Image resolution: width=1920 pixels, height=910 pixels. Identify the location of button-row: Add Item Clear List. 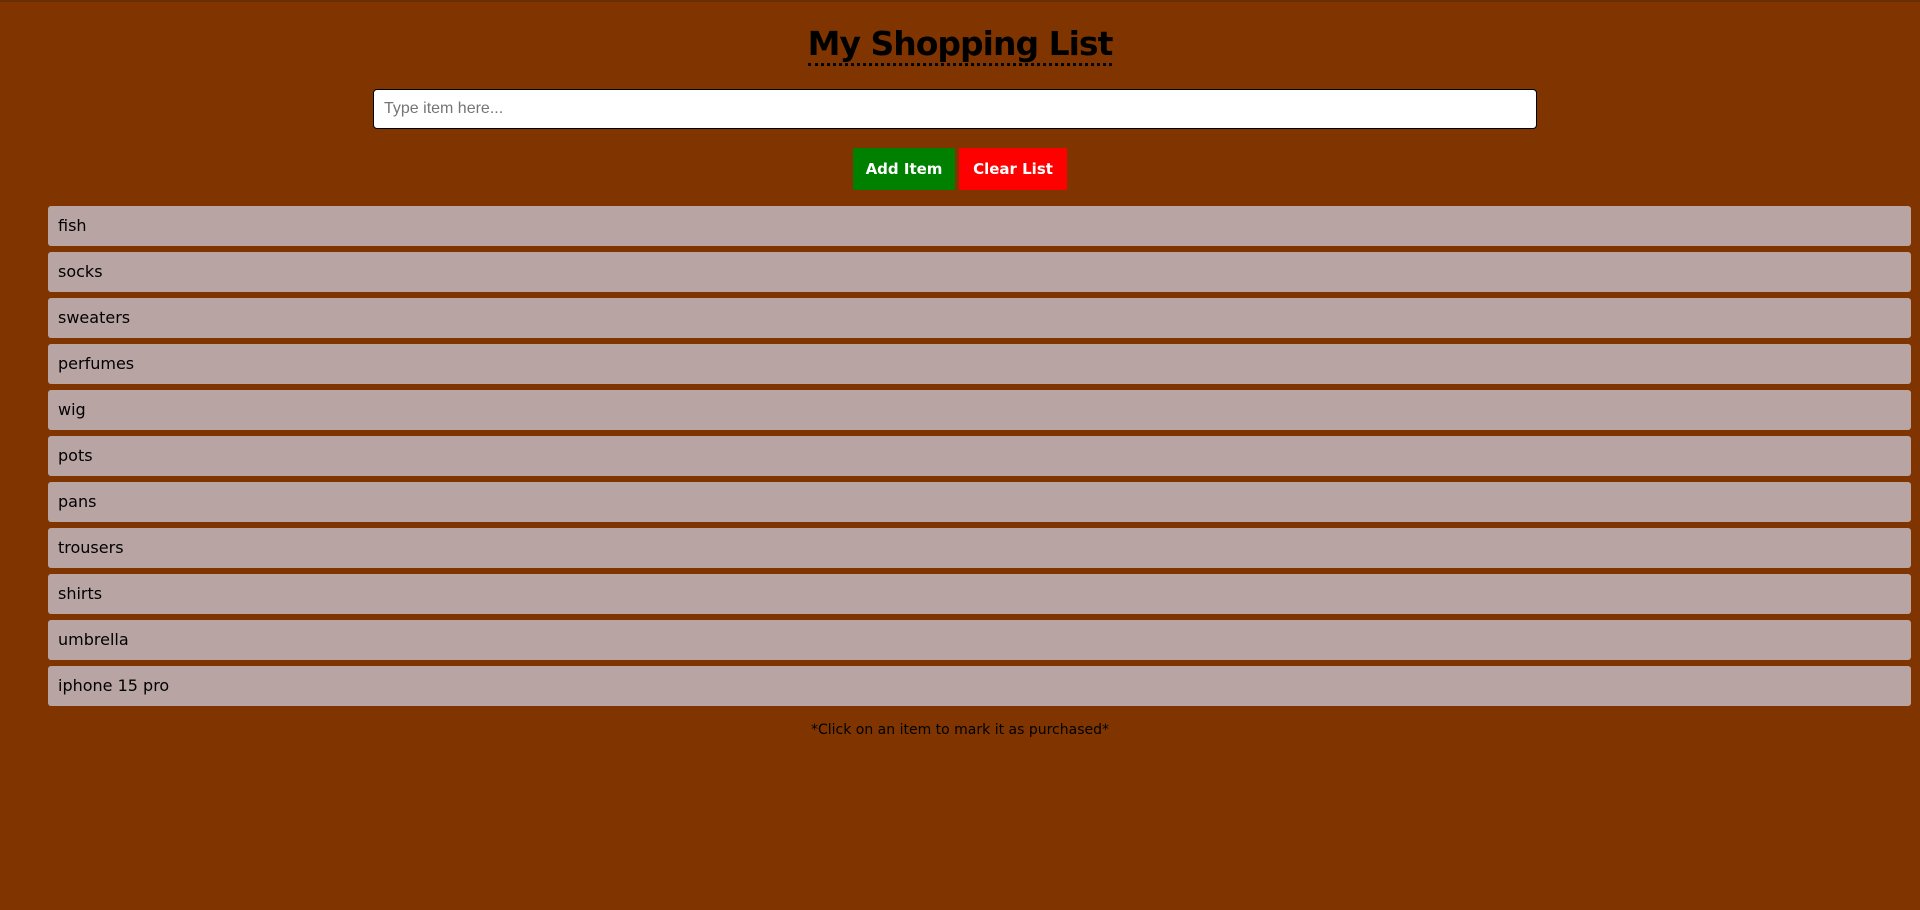
(960, 169).